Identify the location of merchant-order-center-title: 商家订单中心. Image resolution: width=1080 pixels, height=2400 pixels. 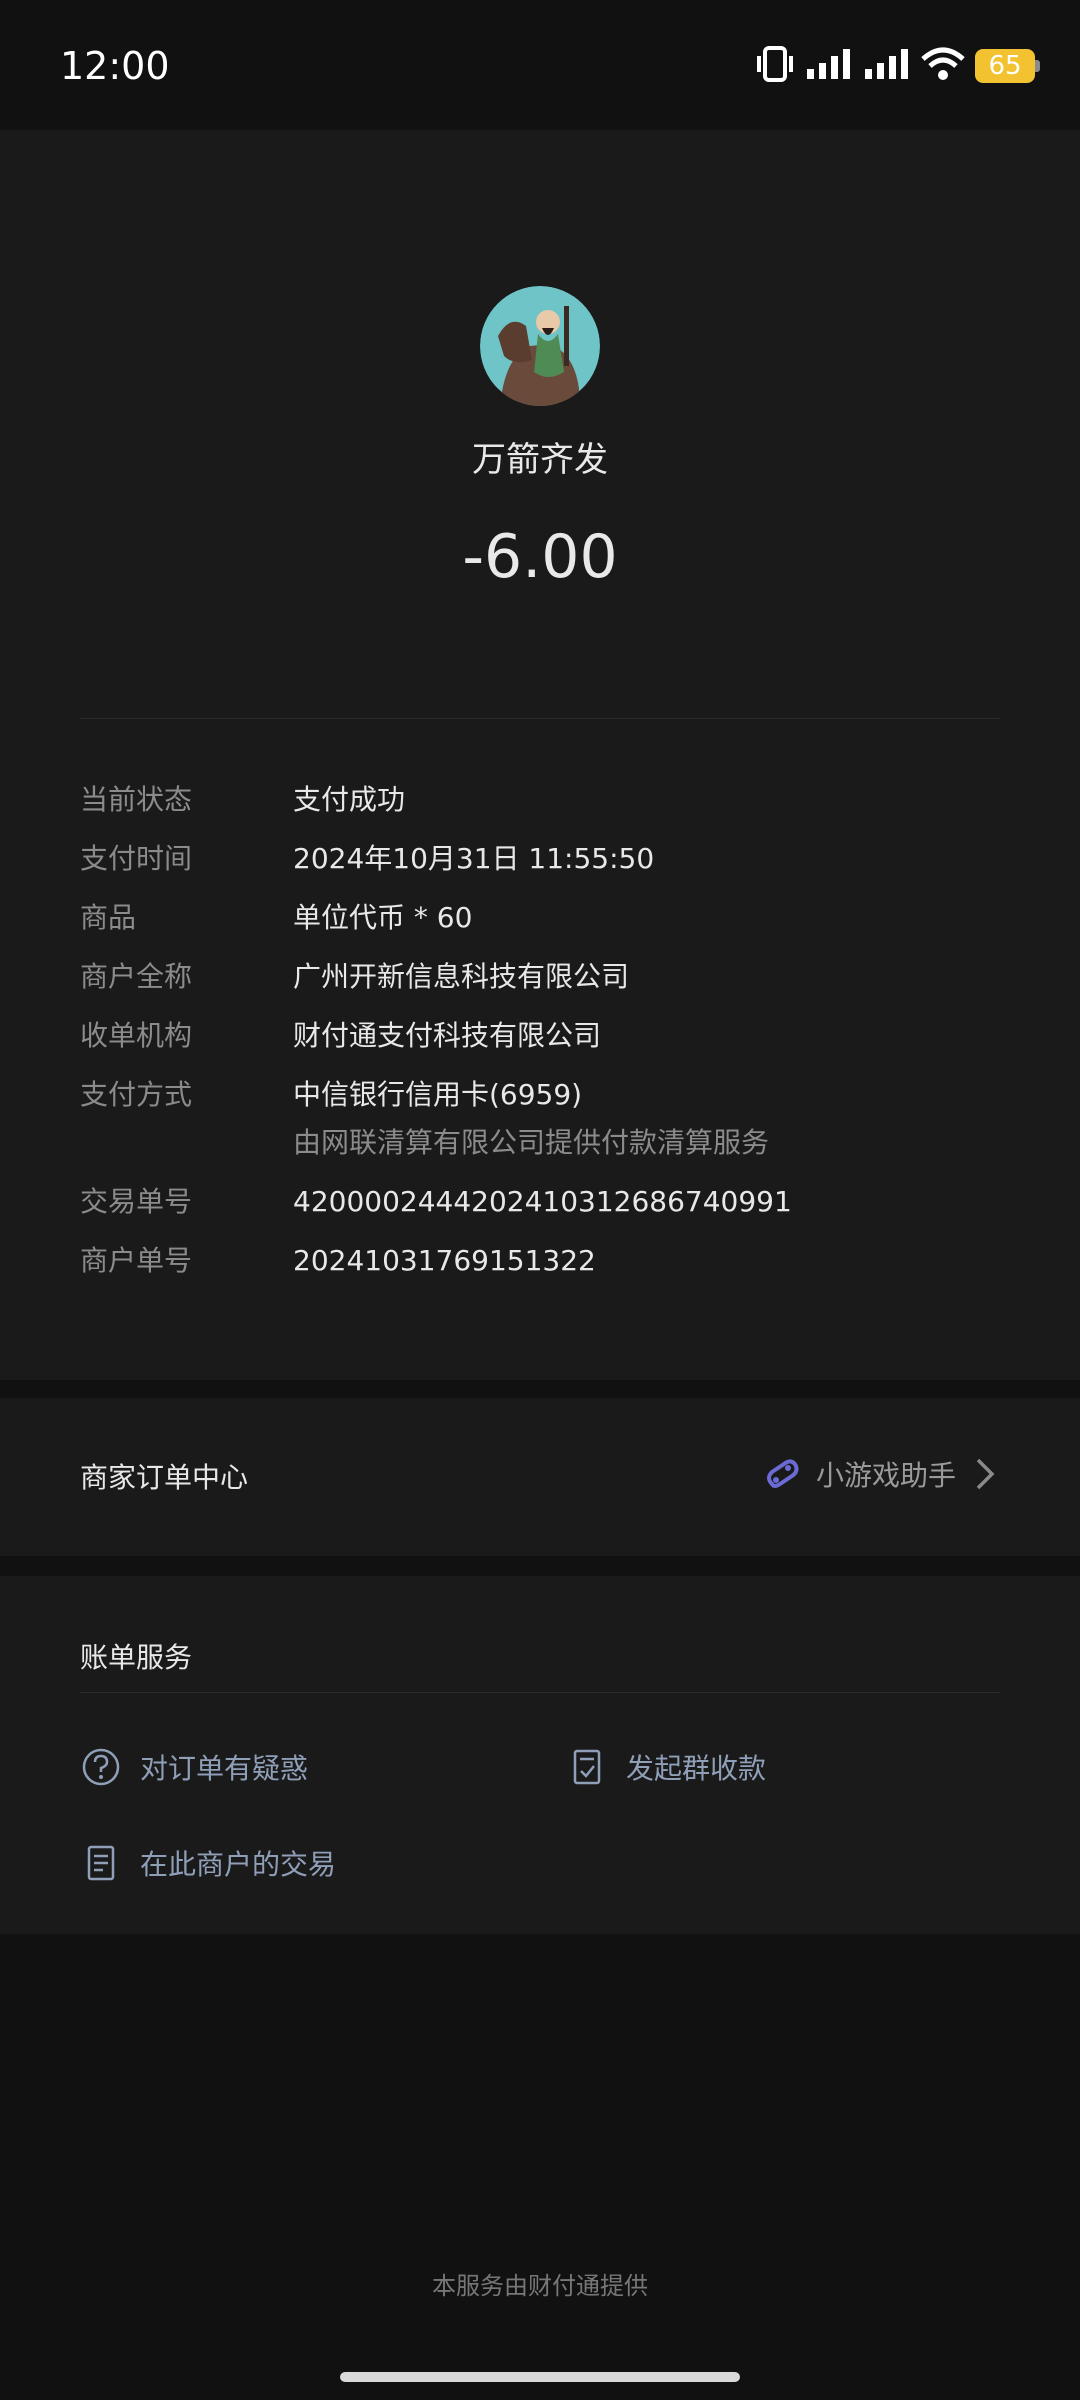
(164, 1477).